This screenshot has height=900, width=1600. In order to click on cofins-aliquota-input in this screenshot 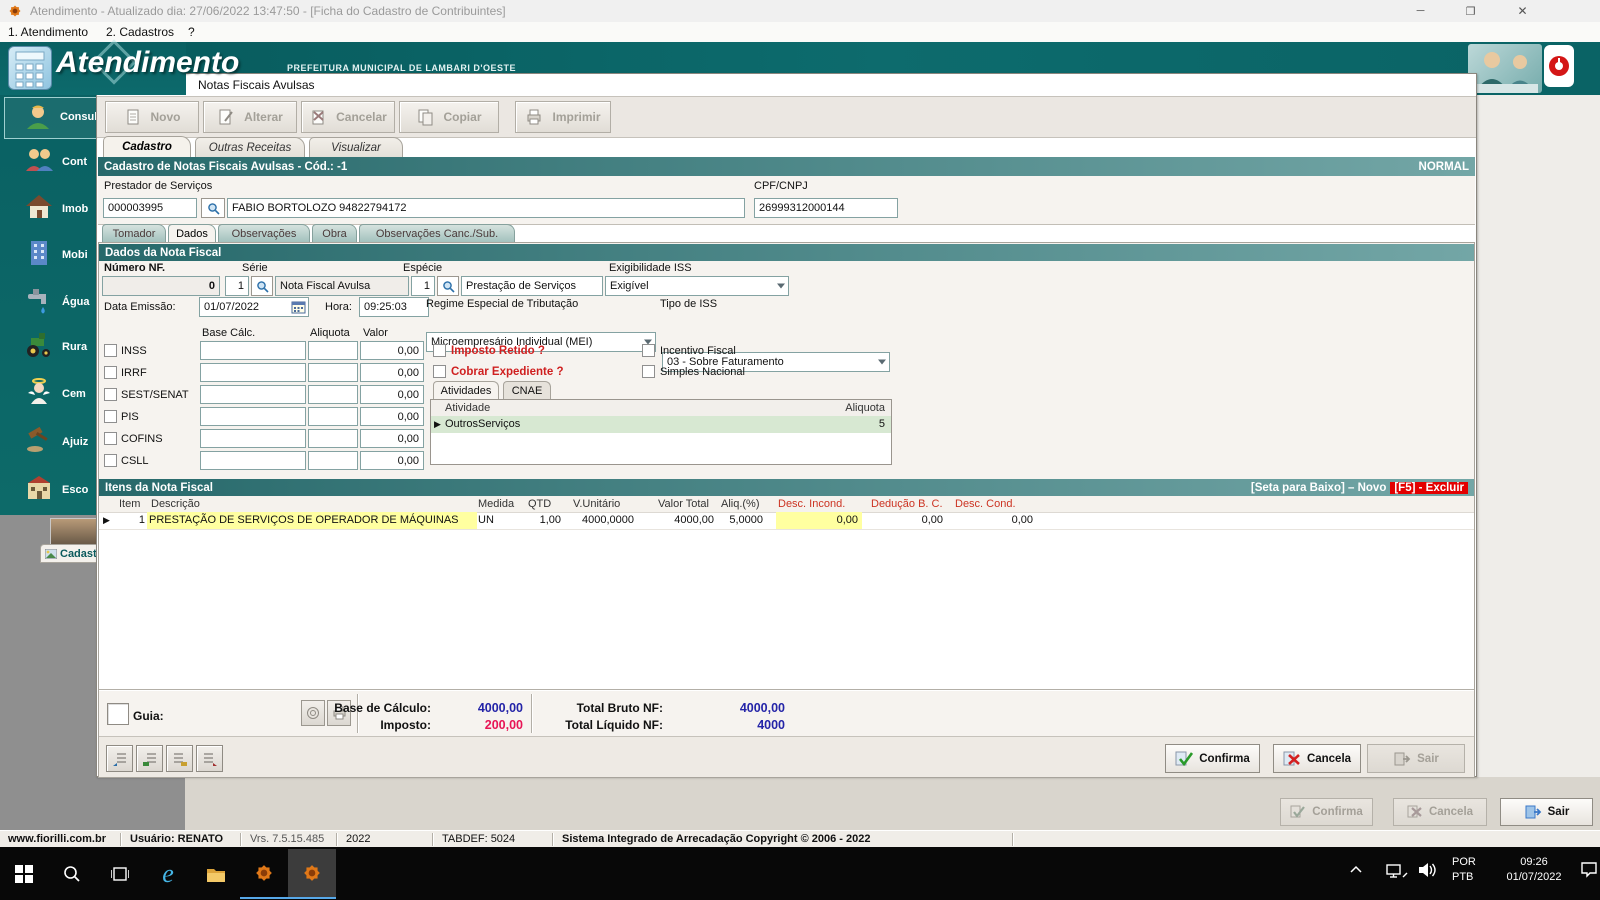, I will do `click(333, 438)`.